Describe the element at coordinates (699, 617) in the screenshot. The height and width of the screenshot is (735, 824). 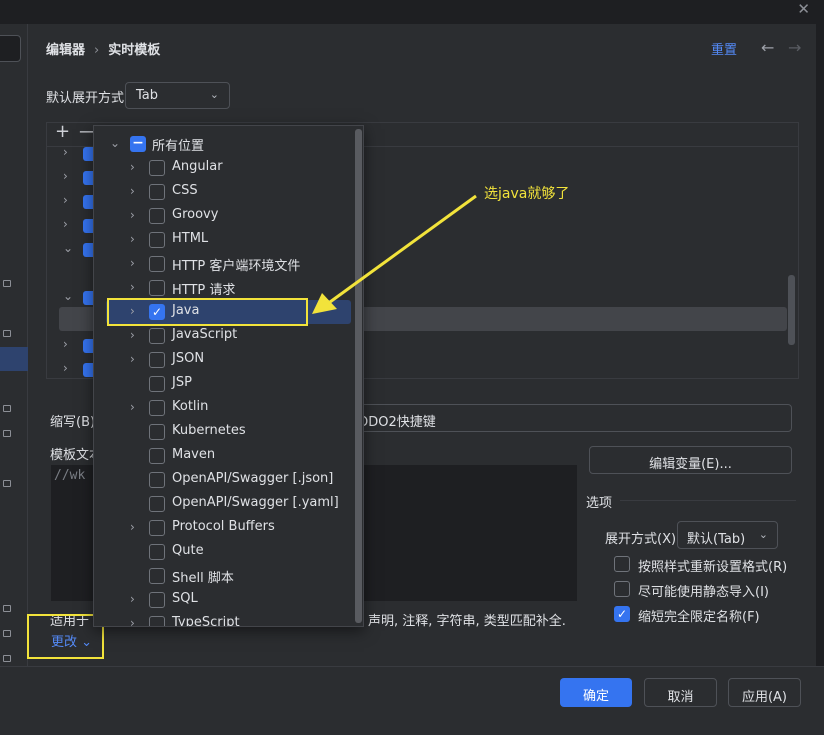
I see `shorten-fq-names-label: 缩短完全限定名称(F)` at that location.